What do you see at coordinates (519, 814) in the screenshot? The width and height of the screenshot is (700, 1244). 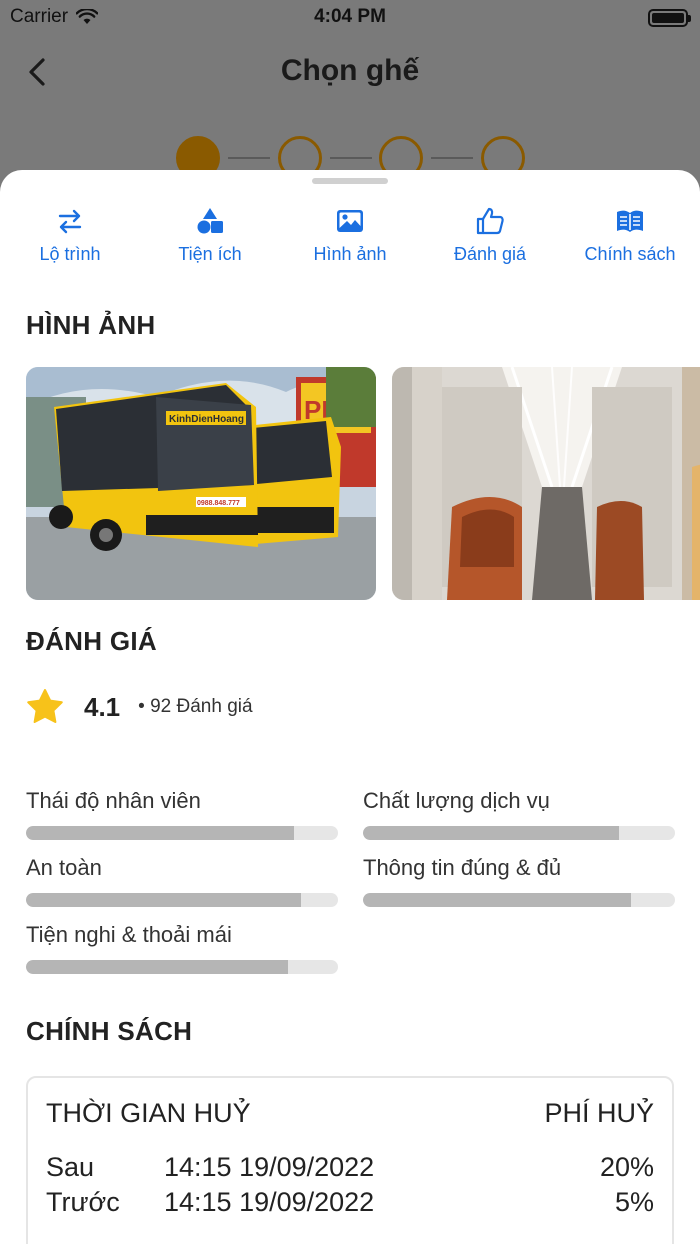 I see `criterion-service-quality: Chất lượng dịch vụ` at bounding box center [519, 814].